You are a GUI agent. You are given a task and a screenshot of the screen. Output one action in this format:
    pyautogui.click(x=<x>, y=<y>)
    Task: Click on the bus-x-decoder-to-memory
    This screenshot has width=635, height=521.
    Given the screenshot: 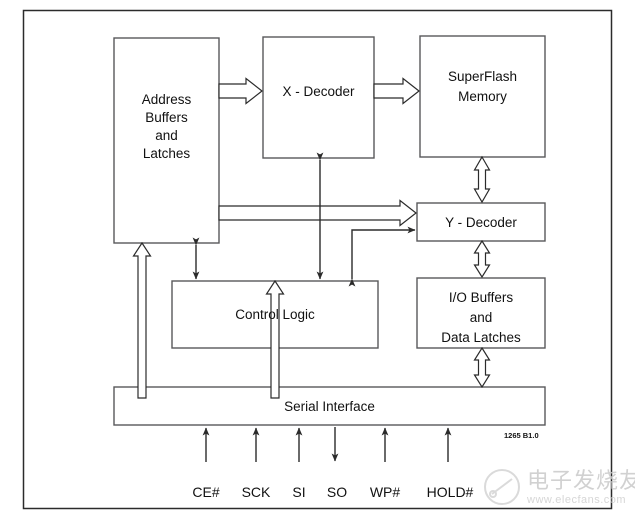 What is the action you would take?
    pyautogui.click(x=396, y=91)
    